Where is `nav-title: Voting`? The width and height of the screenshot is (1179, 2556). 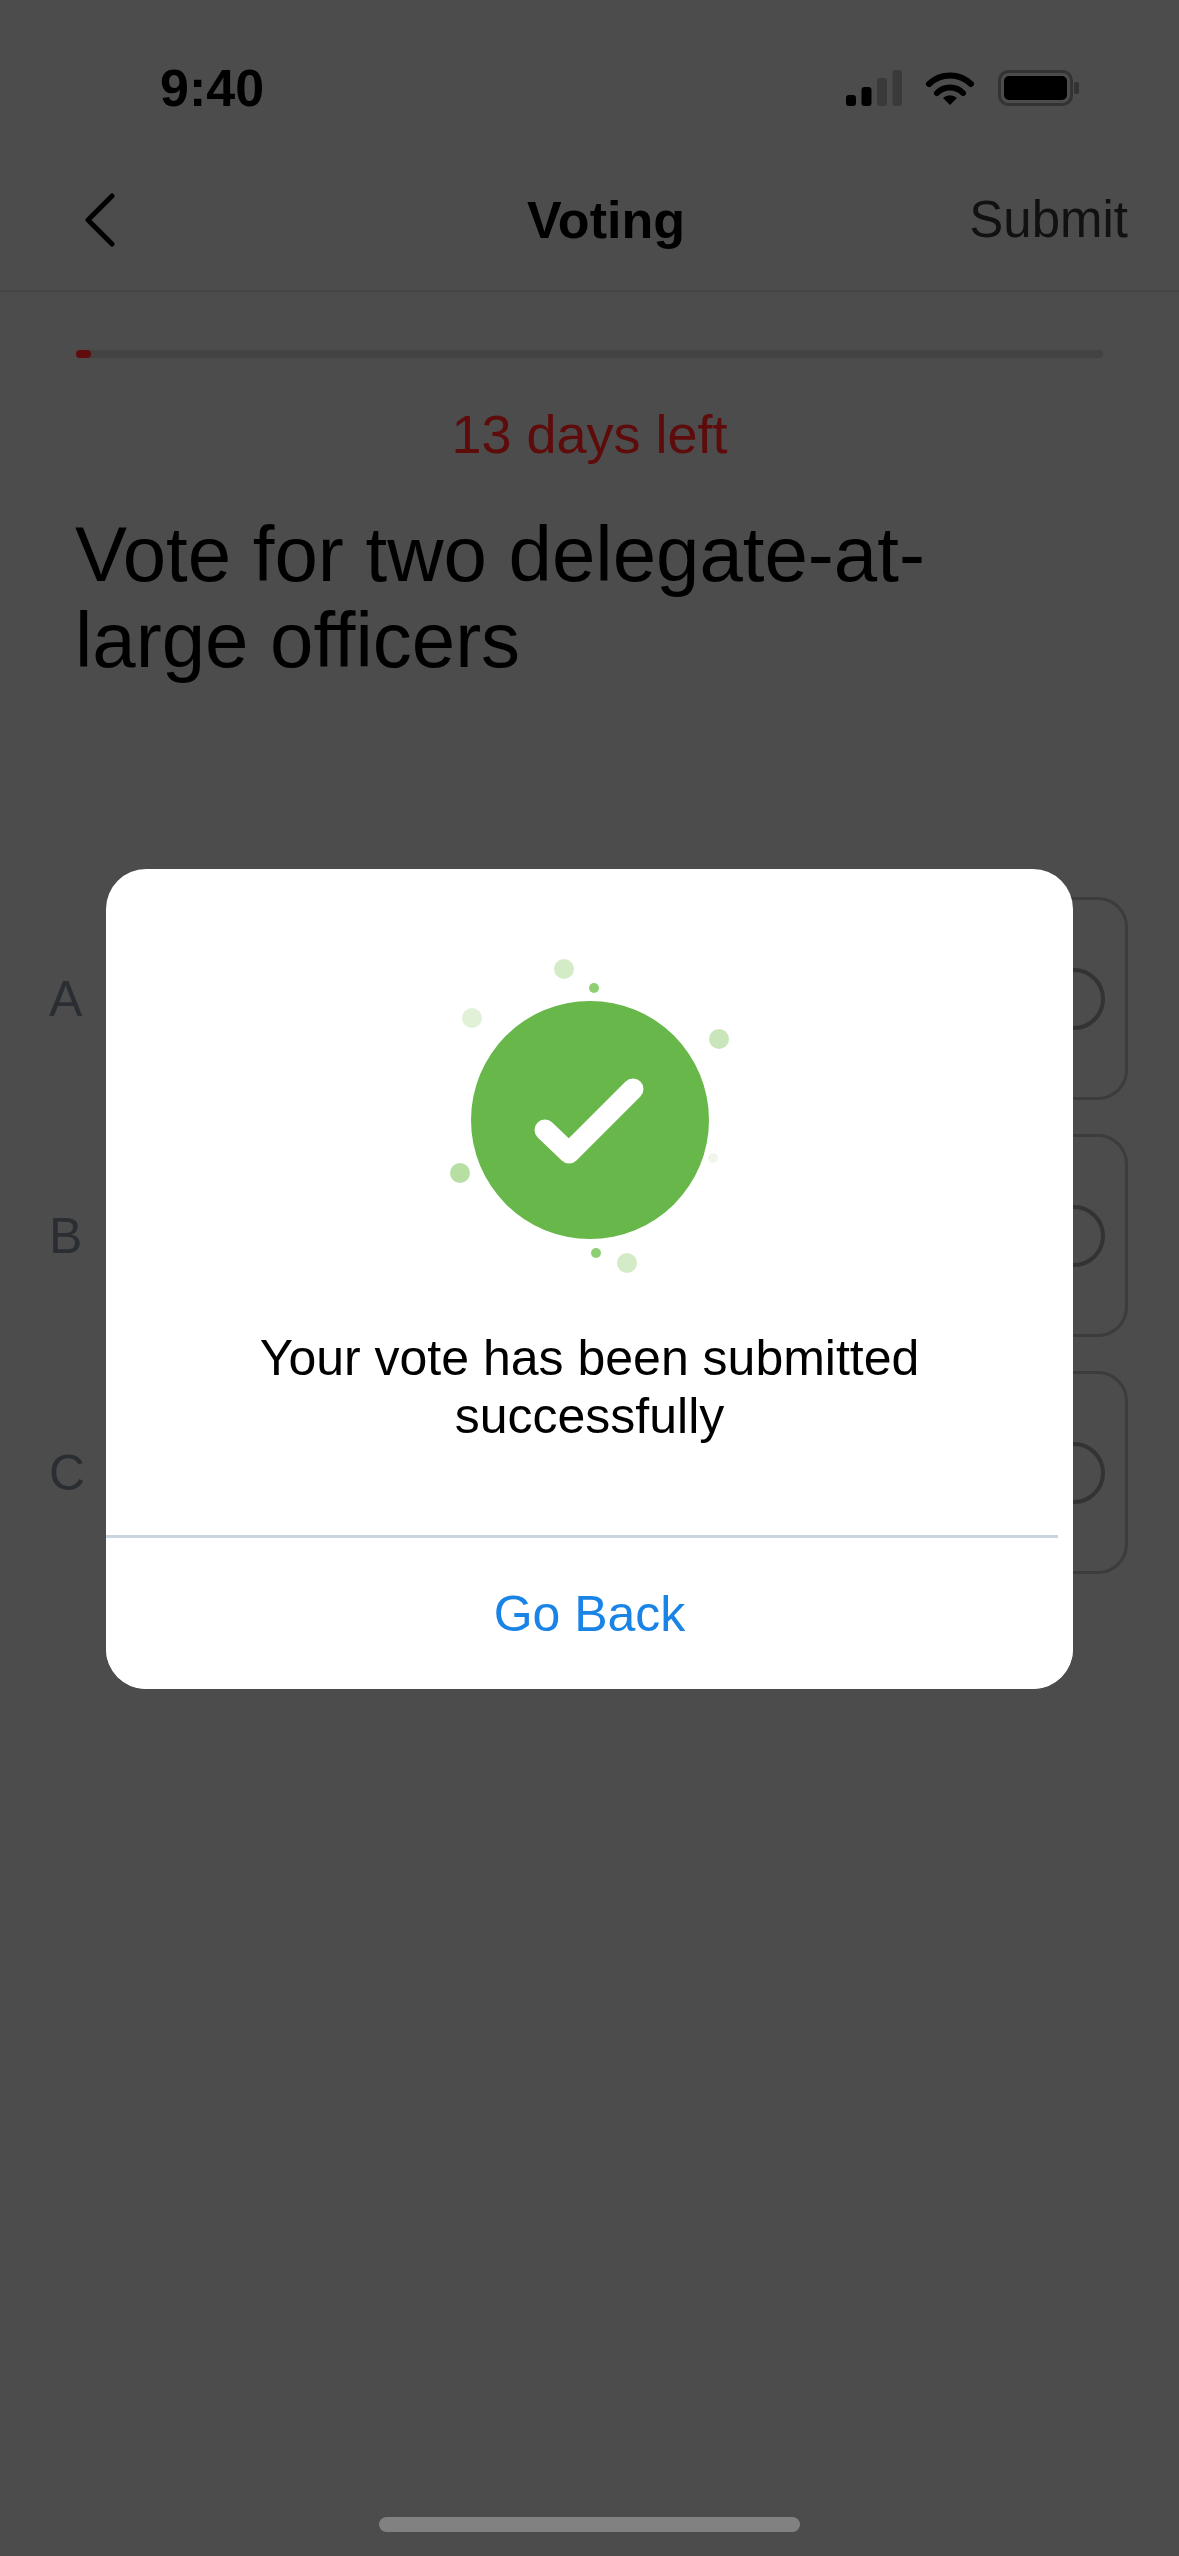
nav-title: Voting is located at coordinates (606, 220).